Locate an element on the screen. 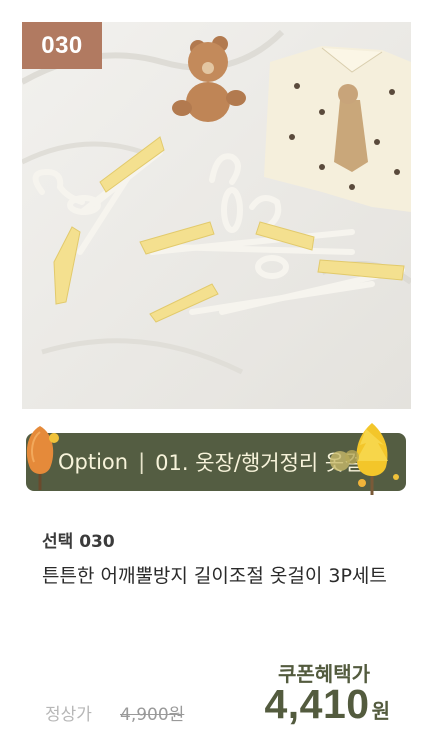  sale-price-amount: 4,410 is located at coordinates (317, 704).